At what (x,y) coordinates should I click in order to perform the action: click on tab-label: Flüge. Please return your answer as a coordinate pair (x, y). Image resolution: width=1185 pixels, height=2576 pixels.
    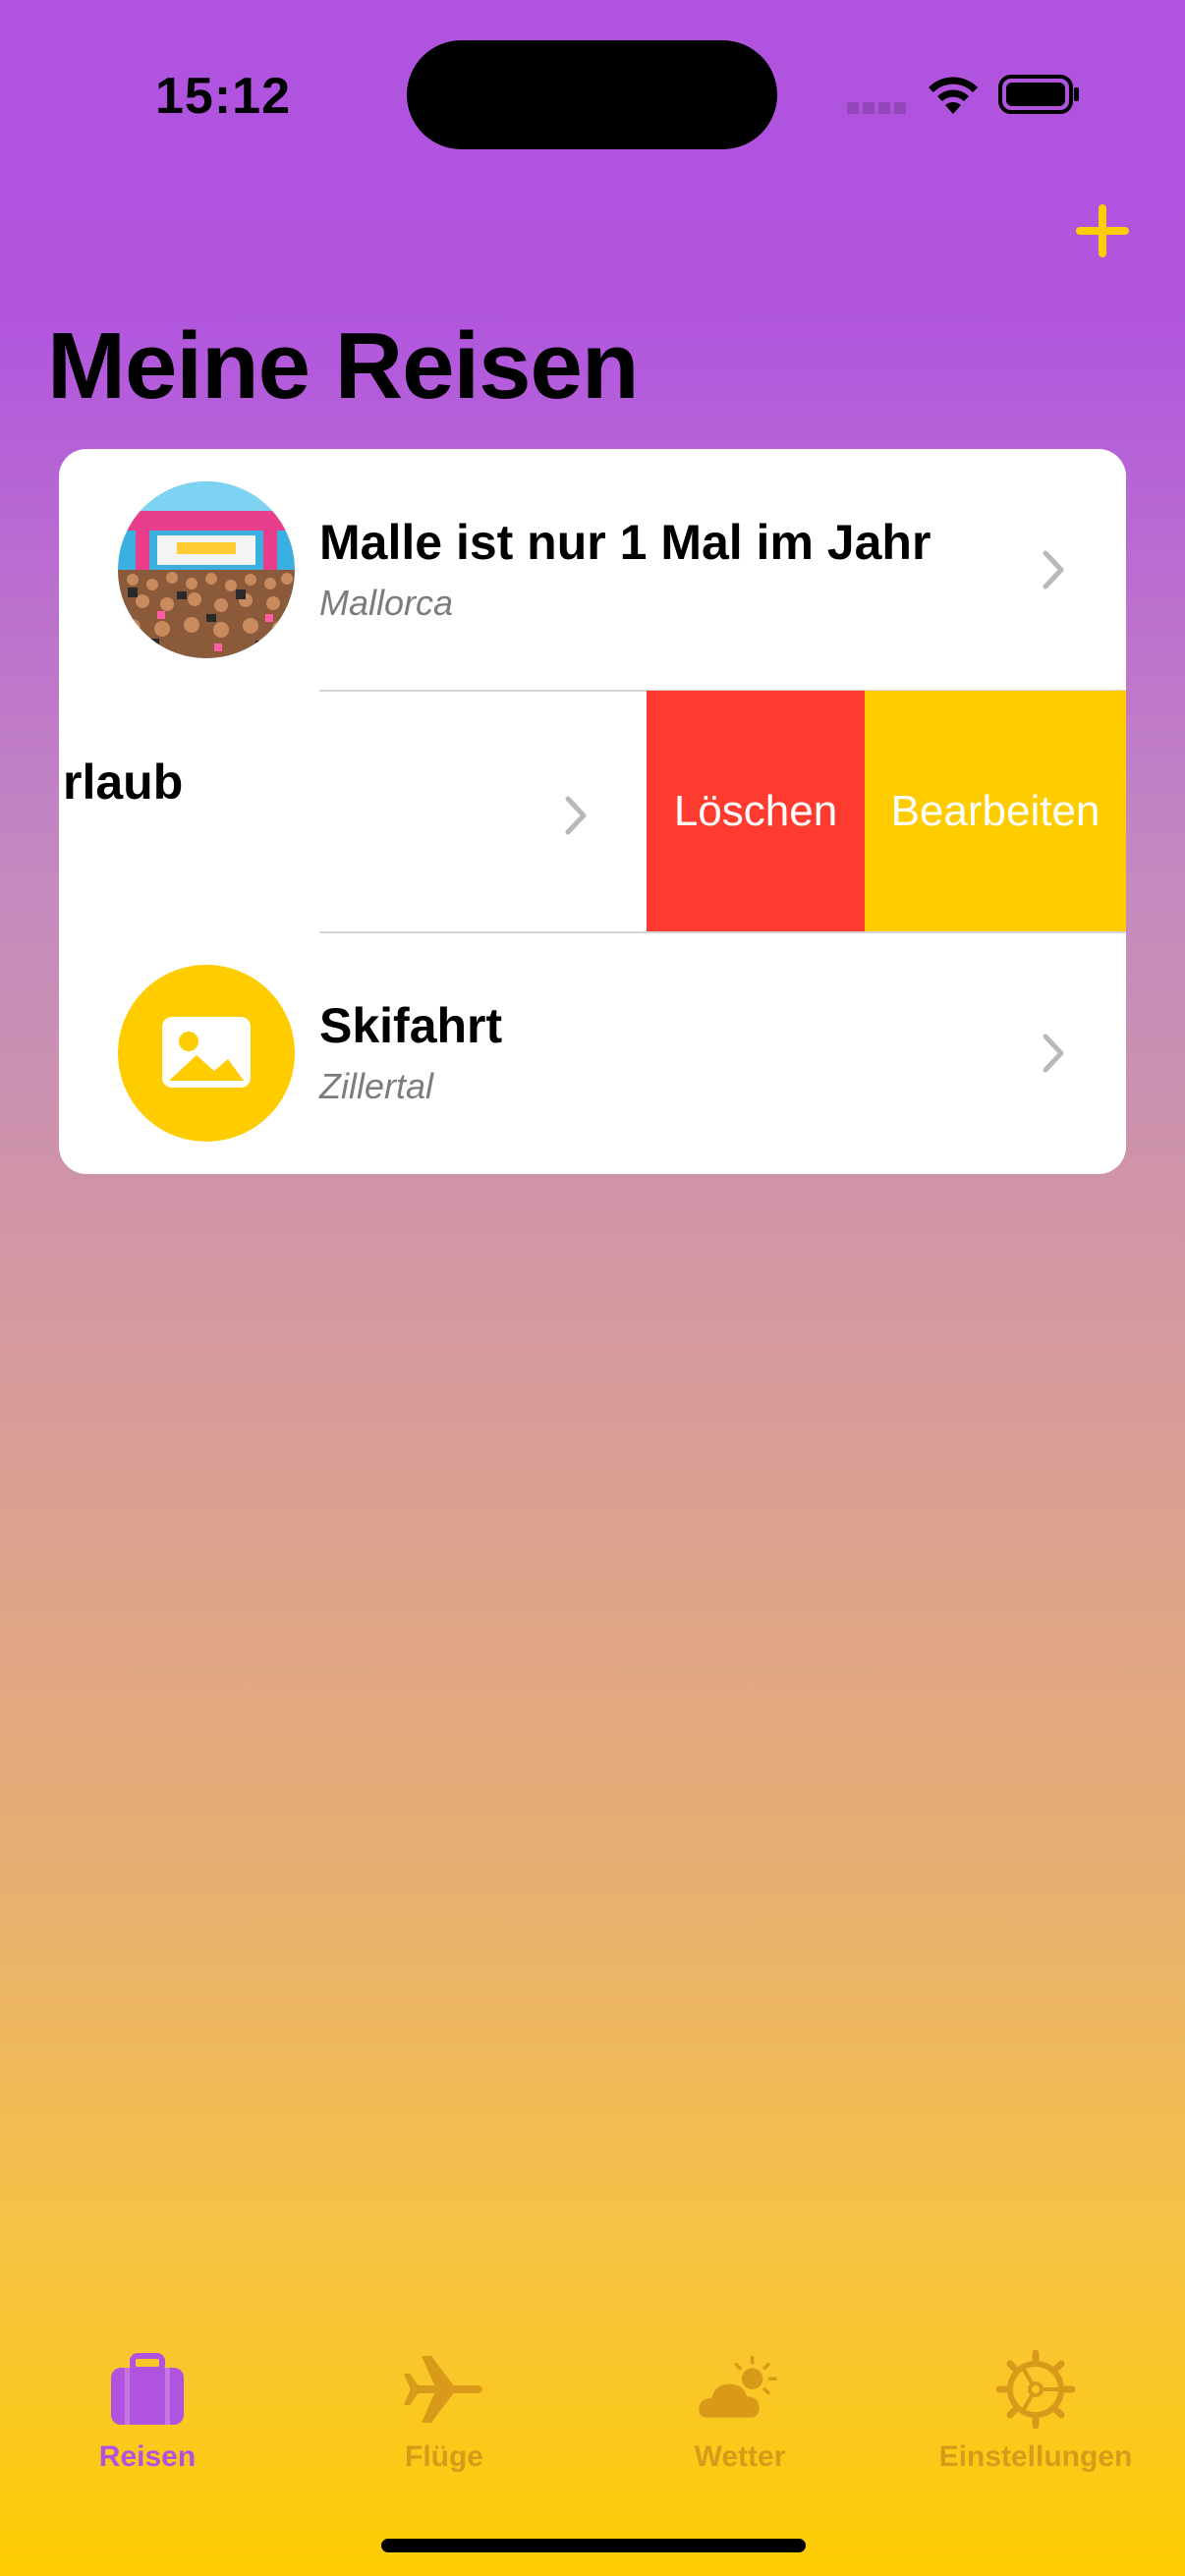
    Looking at the image, I should click on (444, 2456).